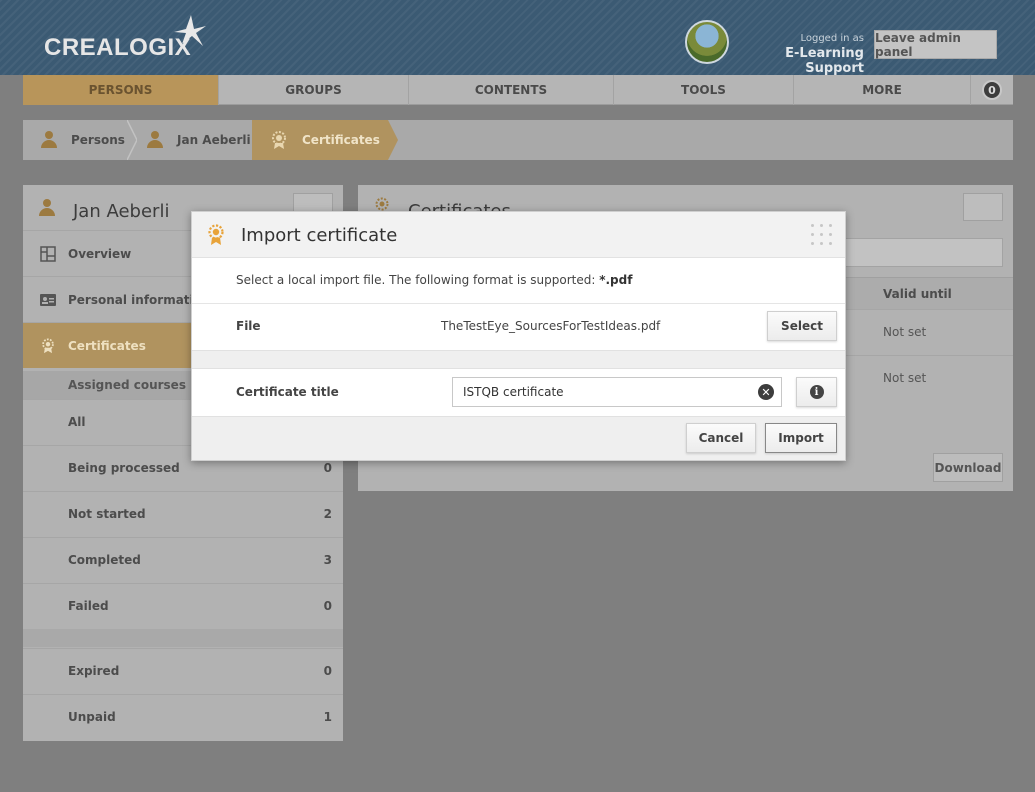 The image size is (1035, 792). What do you see at coordinates (183, 671) in the screenshot?
I see `course-filter-expired: Expired 0` at bounding box center [183, 671].